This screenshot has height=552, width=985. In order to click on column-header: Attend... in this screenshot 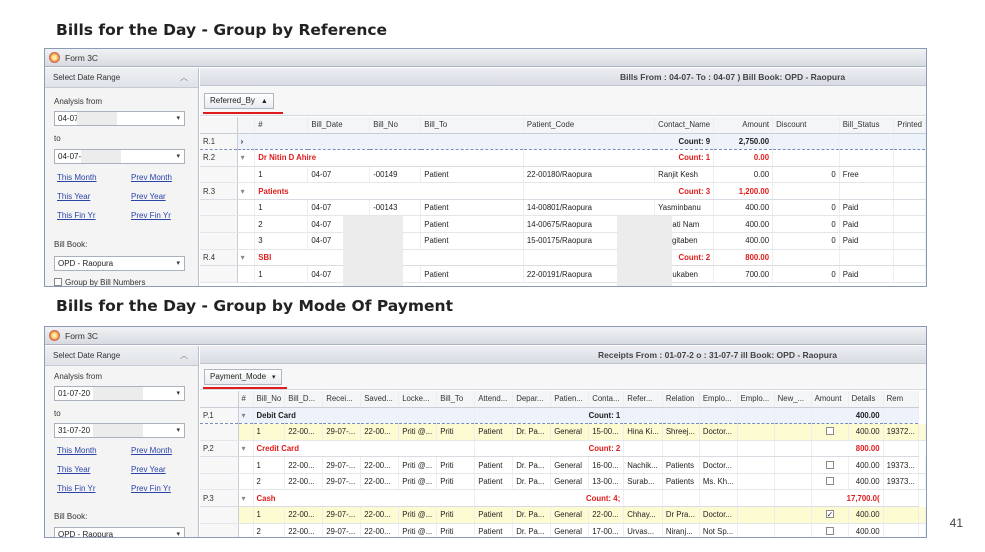, I will do `click(494, 399)`.